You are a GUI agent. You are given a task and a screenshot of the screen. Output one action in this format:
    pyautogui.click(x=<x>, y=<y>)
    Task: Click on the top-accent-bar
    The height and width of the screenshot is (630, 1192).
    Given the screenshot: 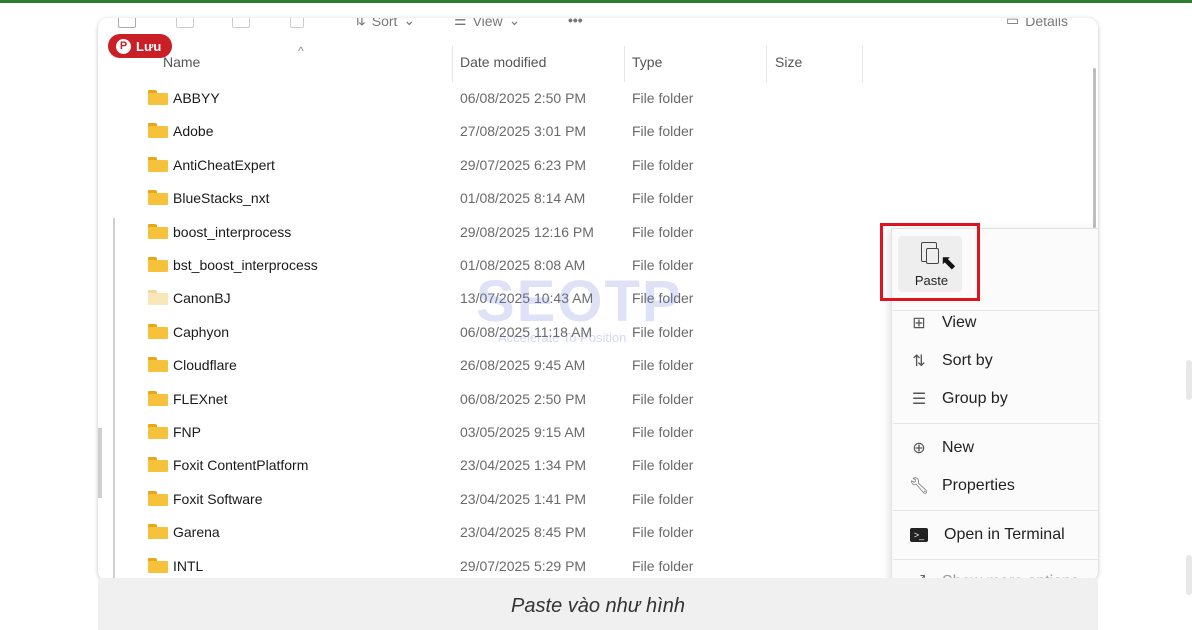 What is the action you would take?
    pyautogui.click(x=596, y=1)
    